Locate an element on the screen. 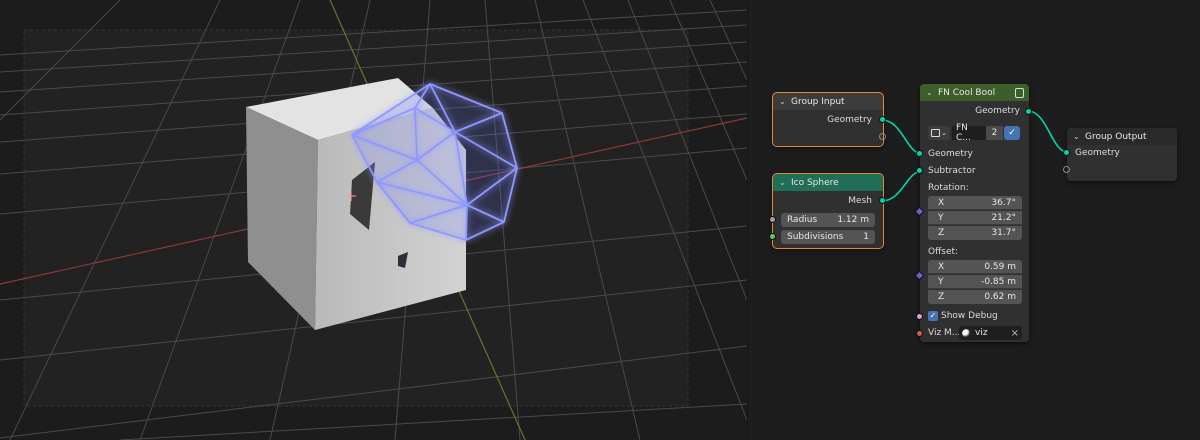 The image size is (1200, 440). node-group-selector: ⌄ is located at coordinates (939, 133).